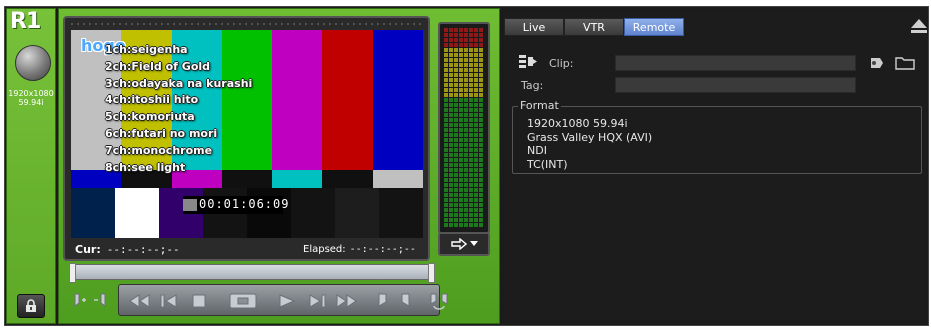 The image size is (931, 329). I want to click on format-line: NDI, so click(537, 150).